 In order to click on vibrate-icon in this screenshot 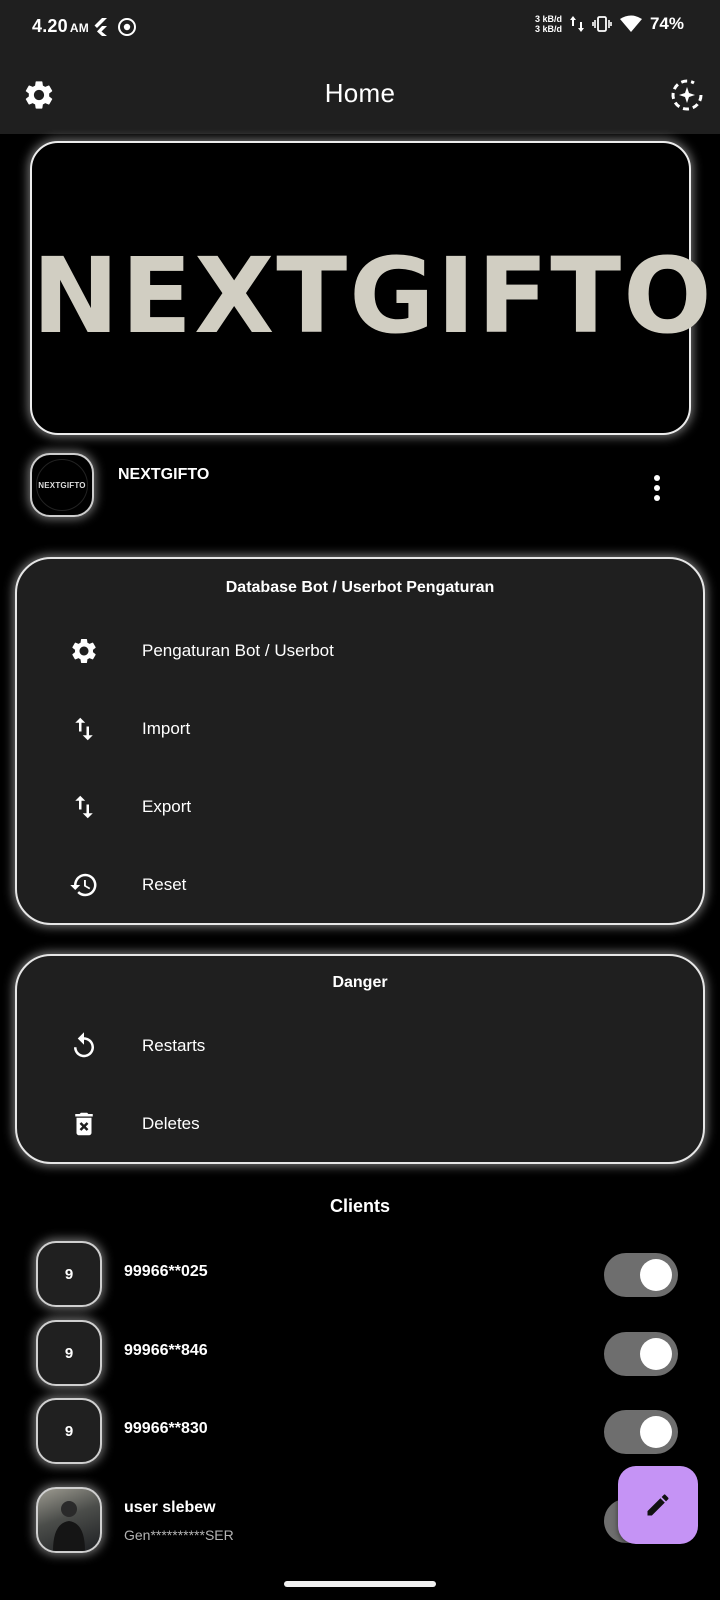, I will do `click(602, 24)`.